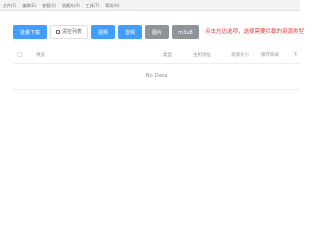  What do you see at coordinates (71, 5) in the screenshot?
I see `menu-favorites: 收藏夹(A)` at bounding box center [71, 5].